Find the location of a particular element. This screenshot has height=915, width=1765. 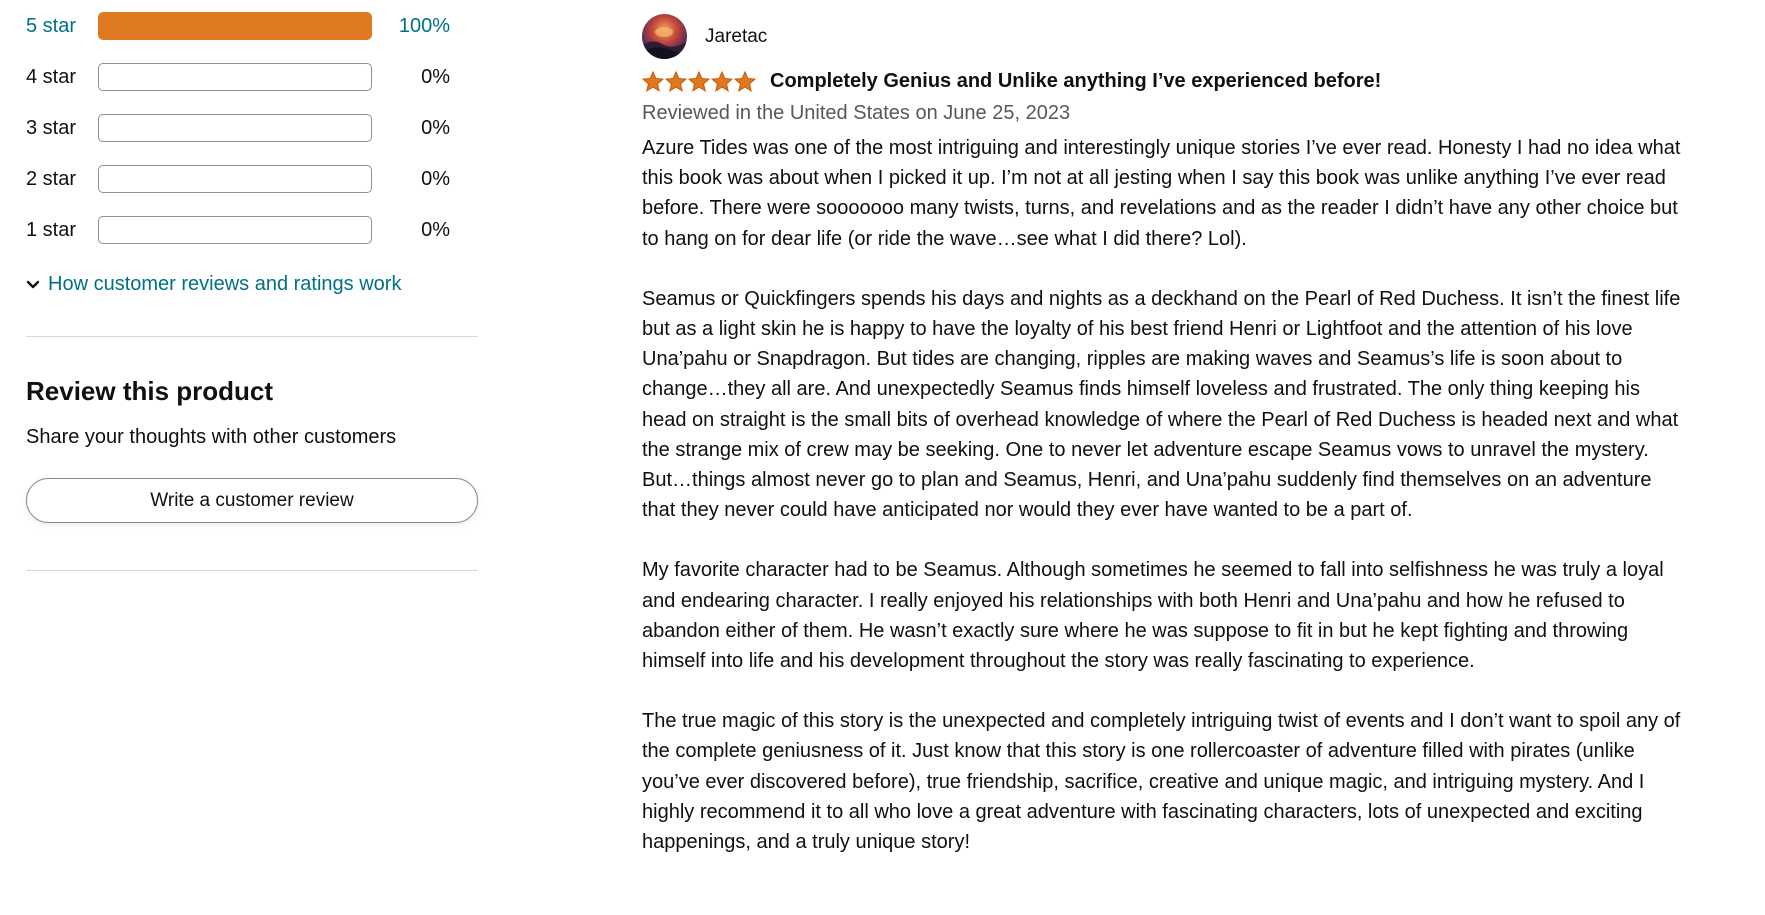

histogram-row-2-star: 2 star 0% is located at coordinates (252, 179).